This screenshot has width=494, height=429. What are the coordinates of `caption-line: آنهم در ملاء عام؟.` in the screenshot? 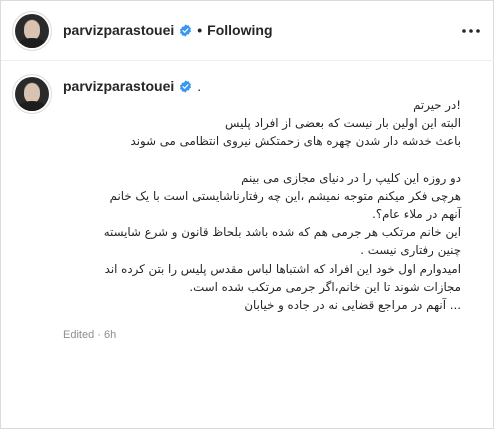 It's located at (416, 214).